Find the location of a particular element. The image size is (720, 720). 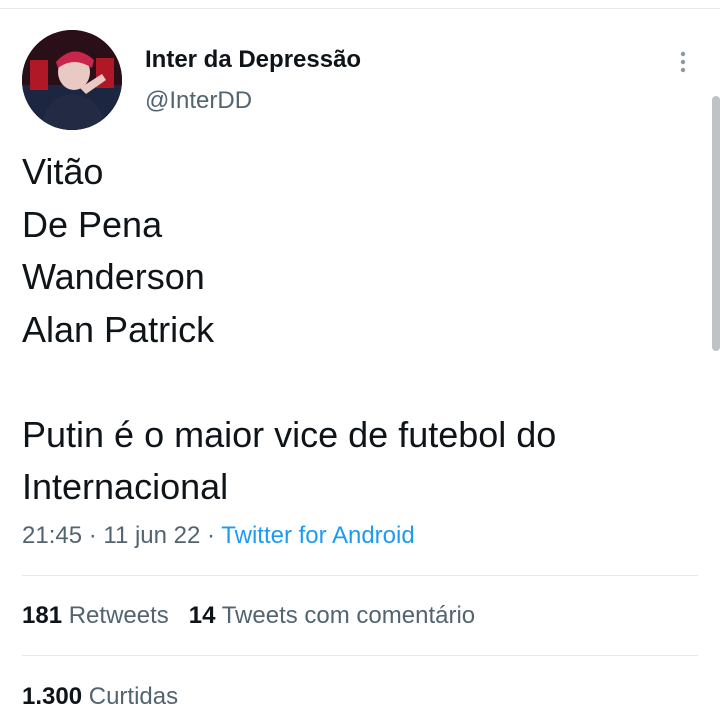

top-divider is located at coordinates (360, 8).